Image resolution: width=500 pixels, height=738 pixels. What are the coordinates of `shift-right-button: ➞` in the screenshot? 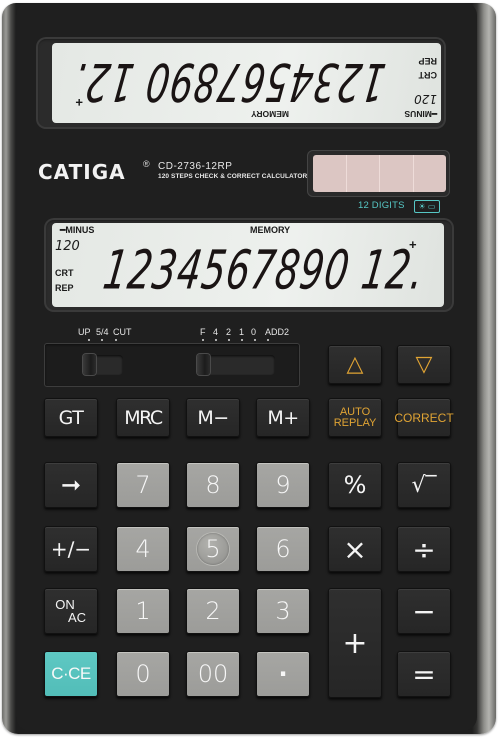 It's located at (71, 485).